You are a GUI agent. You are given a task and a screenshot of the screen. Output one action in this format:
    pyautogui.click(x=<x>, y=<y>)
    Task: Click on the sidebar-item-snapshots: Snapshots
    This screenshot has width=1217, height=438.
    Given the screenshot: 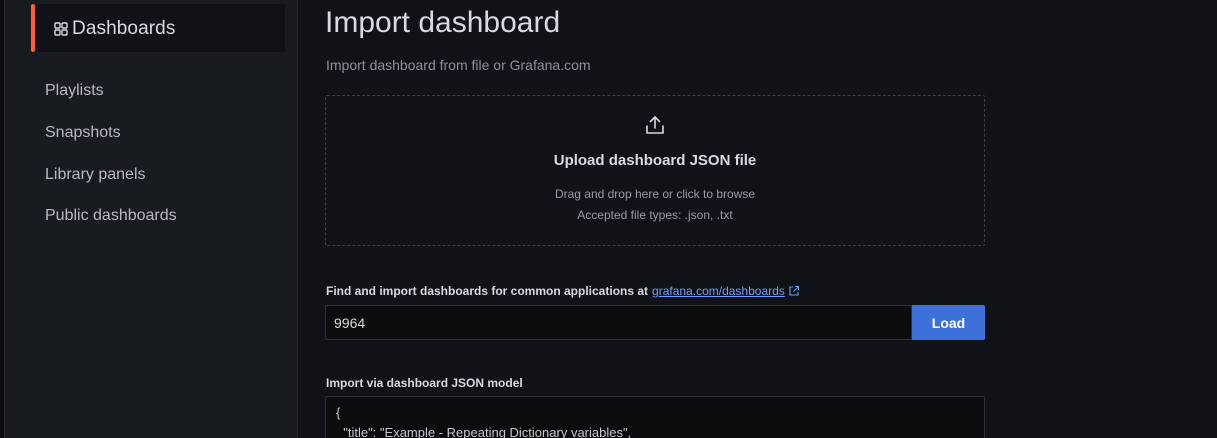 What is the action you would take?
    pyautogui.click(x=83, y=133)
    